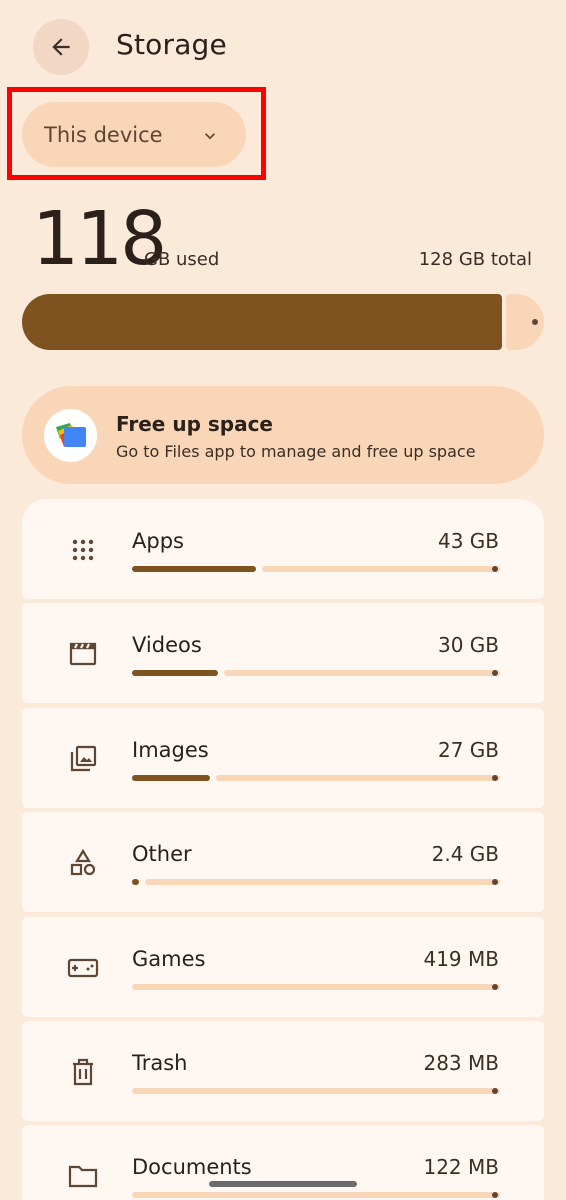  I want to click on shapes-icon, so click(83, 863).